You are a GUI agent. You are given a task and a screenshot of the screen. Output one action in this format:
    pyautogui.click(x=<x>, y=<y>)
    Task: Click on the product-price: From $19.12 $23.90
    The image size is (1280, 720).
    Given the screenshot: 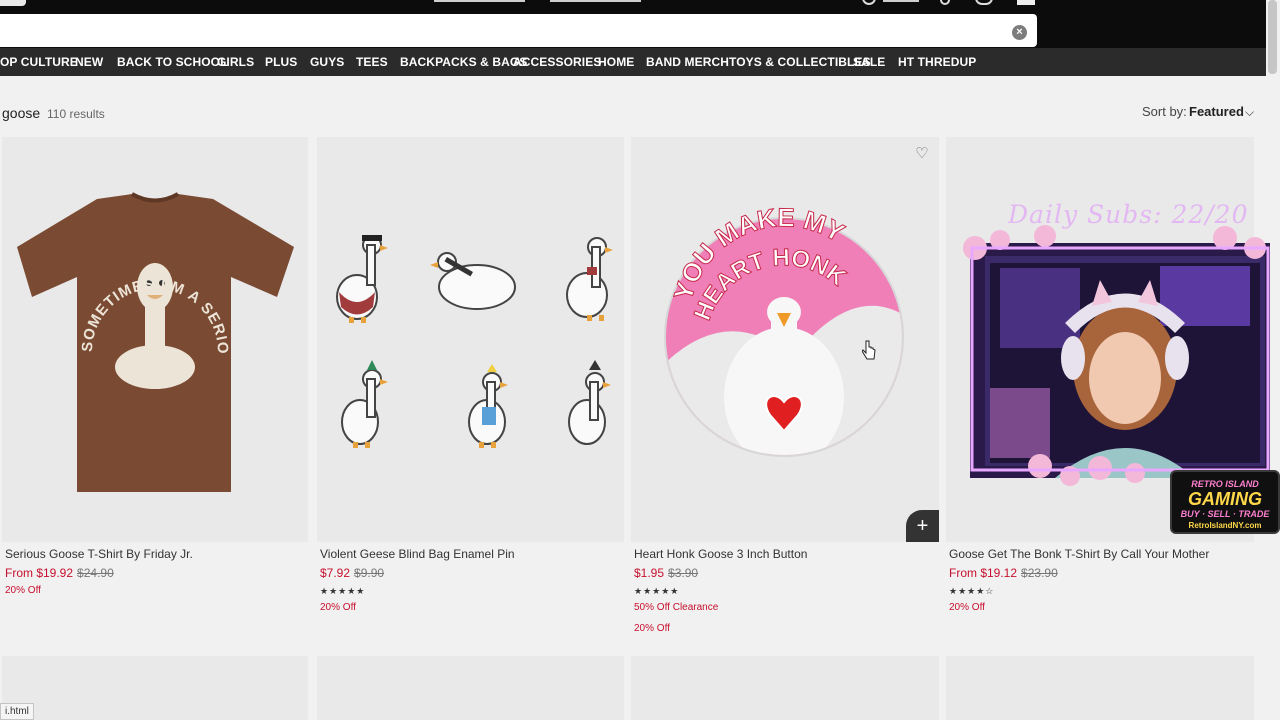 What is the action you would take?
    pyautogui.click(x=1003, y=573)
    